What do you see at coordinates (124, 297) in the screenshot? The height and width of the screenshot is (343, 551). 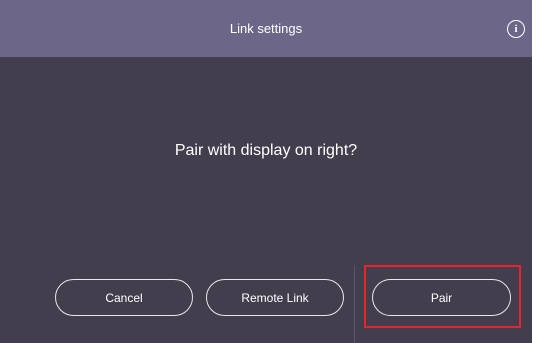 I see `cancel-button: Cancel` at bounding box center [124, 297].